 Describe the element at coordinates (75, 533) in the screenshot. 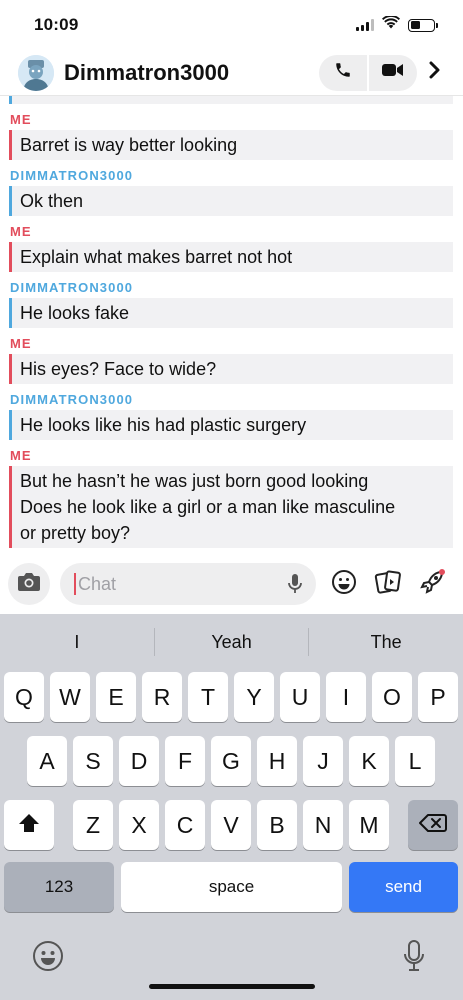

I see `message-line: or pretty boy?` at that location.